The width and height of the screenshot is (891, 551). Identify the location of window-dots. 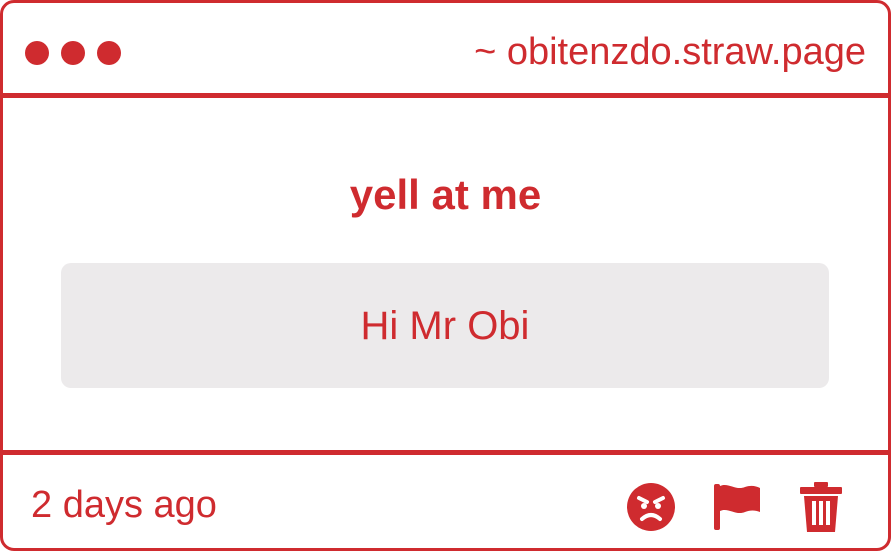
(73, 53).